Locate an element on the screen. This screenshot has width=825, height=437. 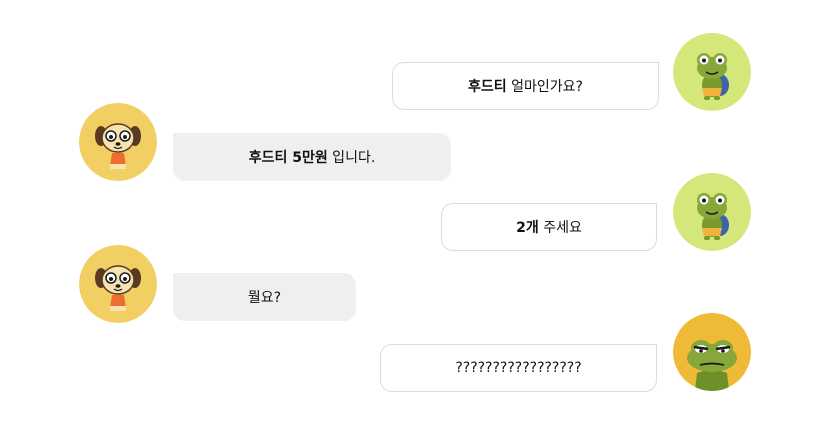
message-bold-text: 후드티 is located at coordinates (487, 87).